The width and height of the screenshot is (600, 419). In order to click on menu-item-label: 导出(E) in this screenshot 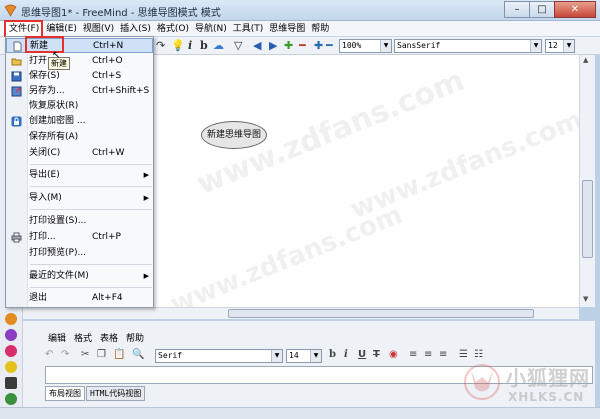, I will do `click(44, 175)`.